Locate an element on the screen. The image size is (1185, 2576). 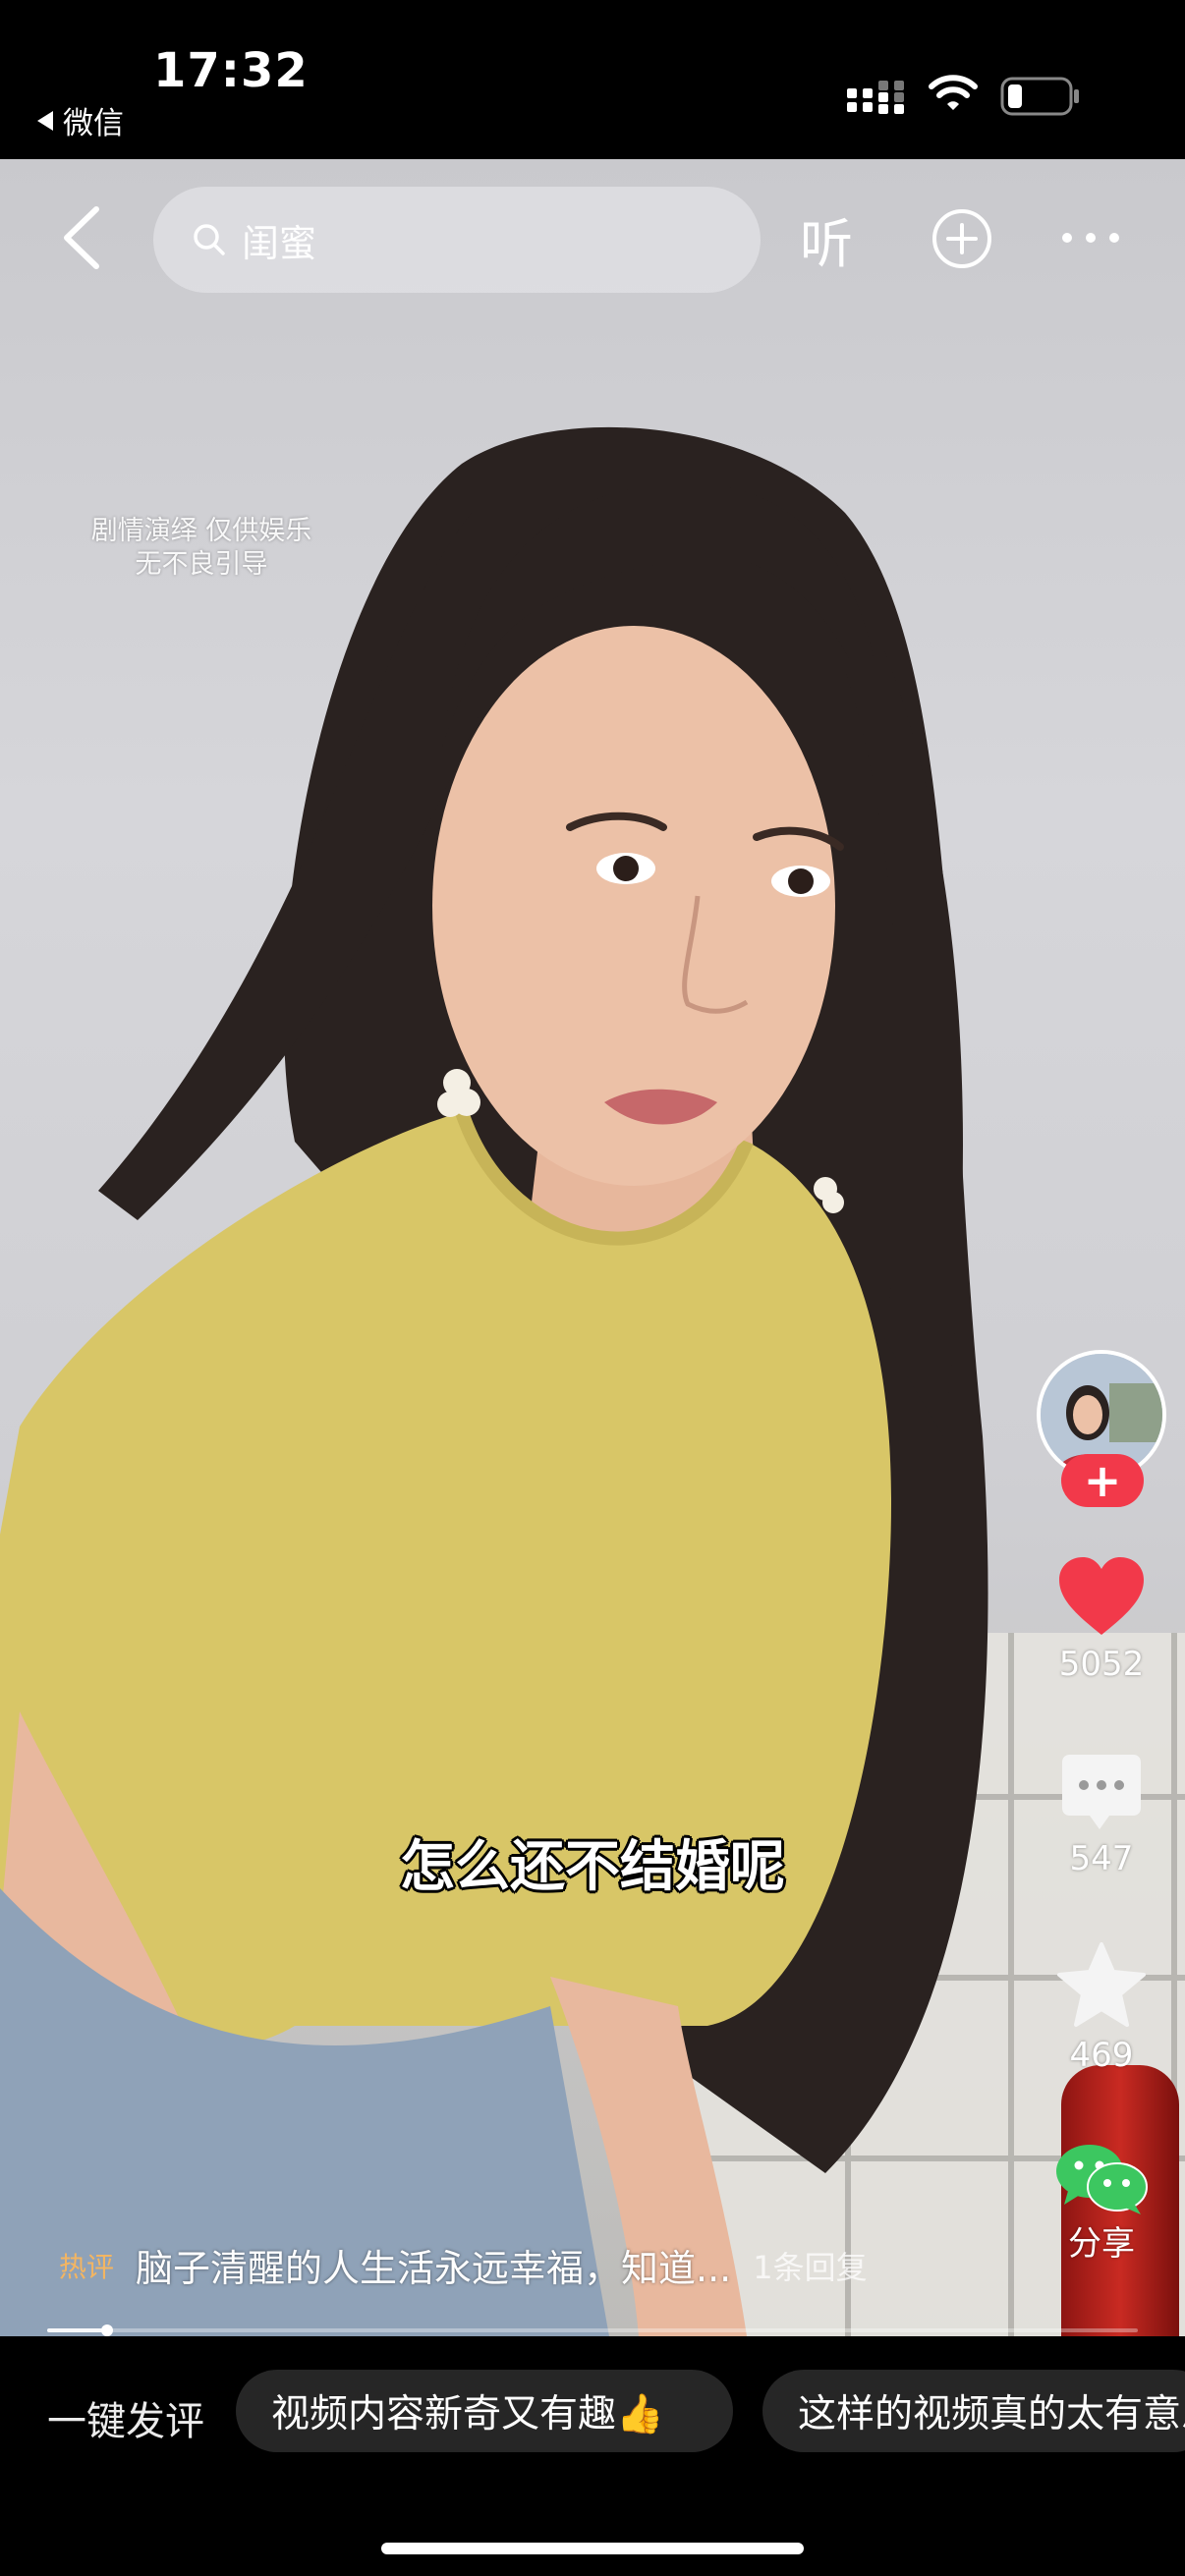
favorite-button: 469 is located at coordinates (1102, 2008).